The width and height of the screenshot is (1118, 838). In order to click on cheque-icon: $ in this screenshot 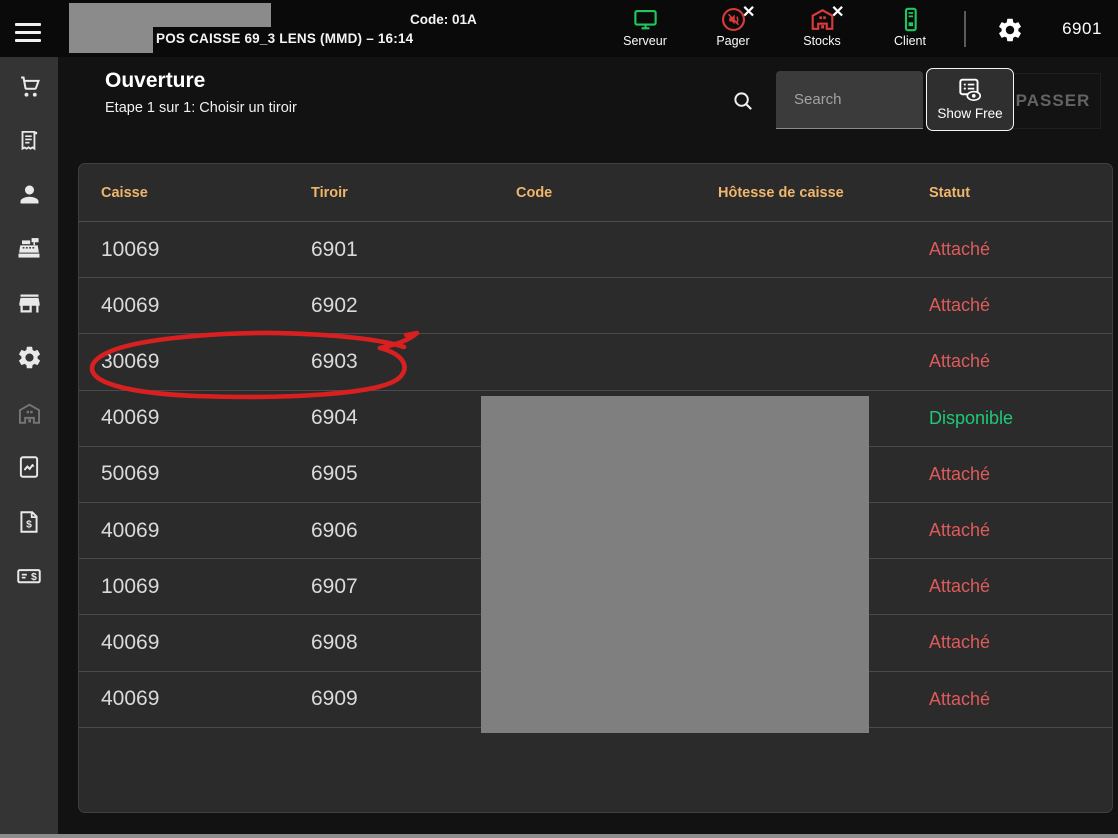, I will do `click(29, 576)`.